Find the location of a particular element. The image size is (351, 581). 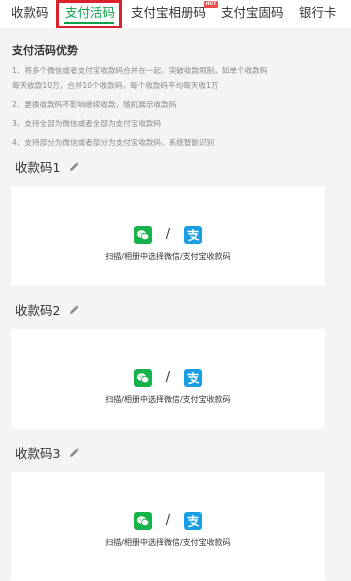

tab-alipay-album-code: 支付宝相册码 is located at coordinates (168, 13).